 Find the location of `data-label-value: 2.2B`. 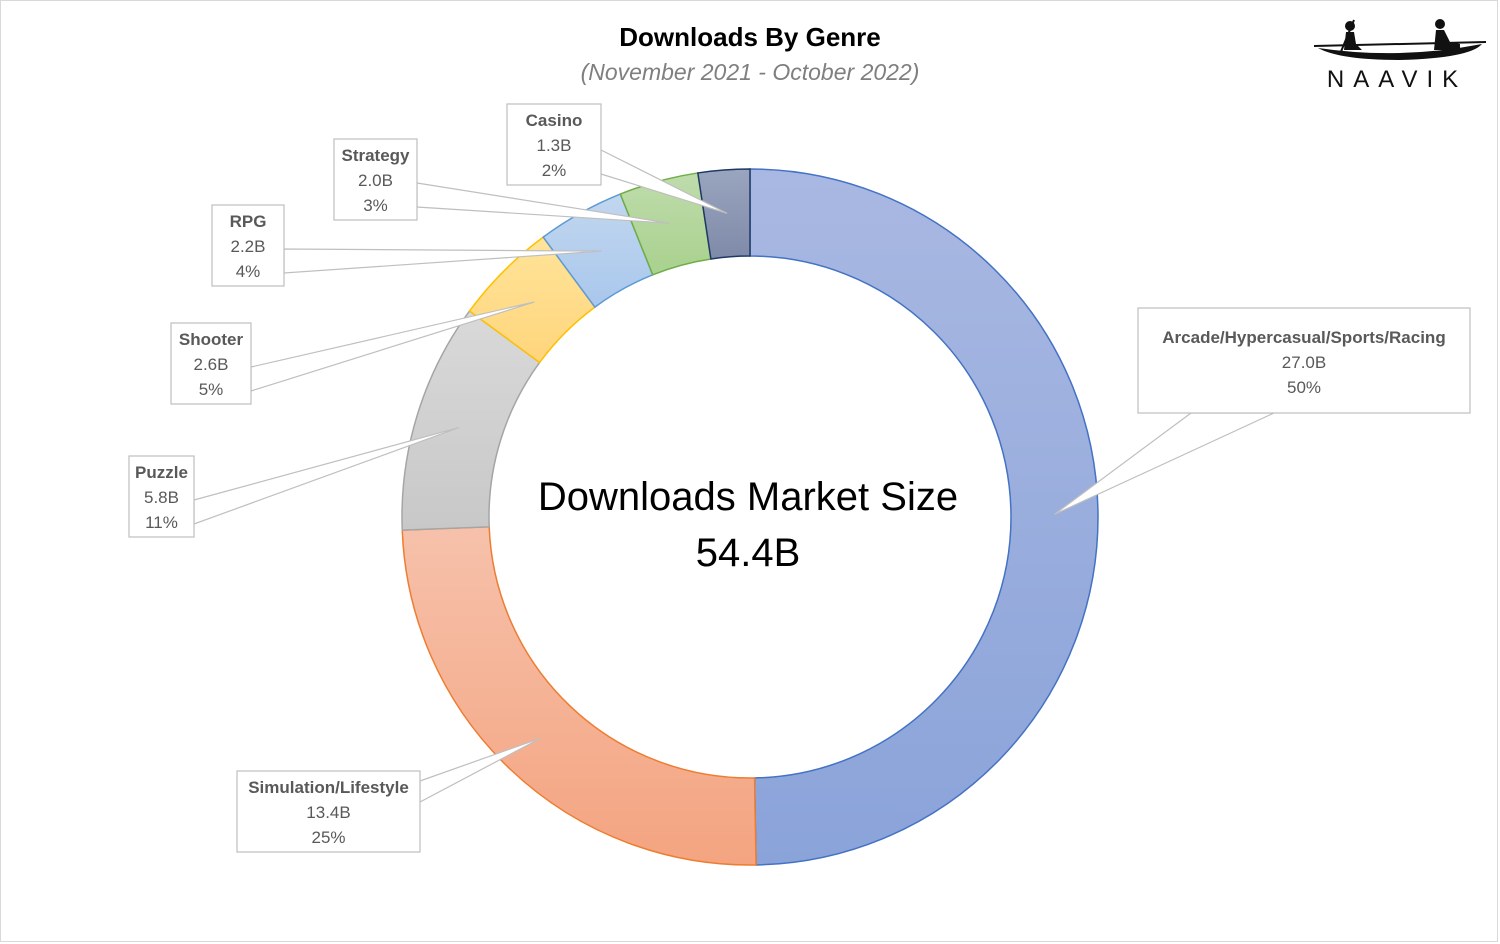

data-label-value: 2.2B is located at coordinates (248, 246).